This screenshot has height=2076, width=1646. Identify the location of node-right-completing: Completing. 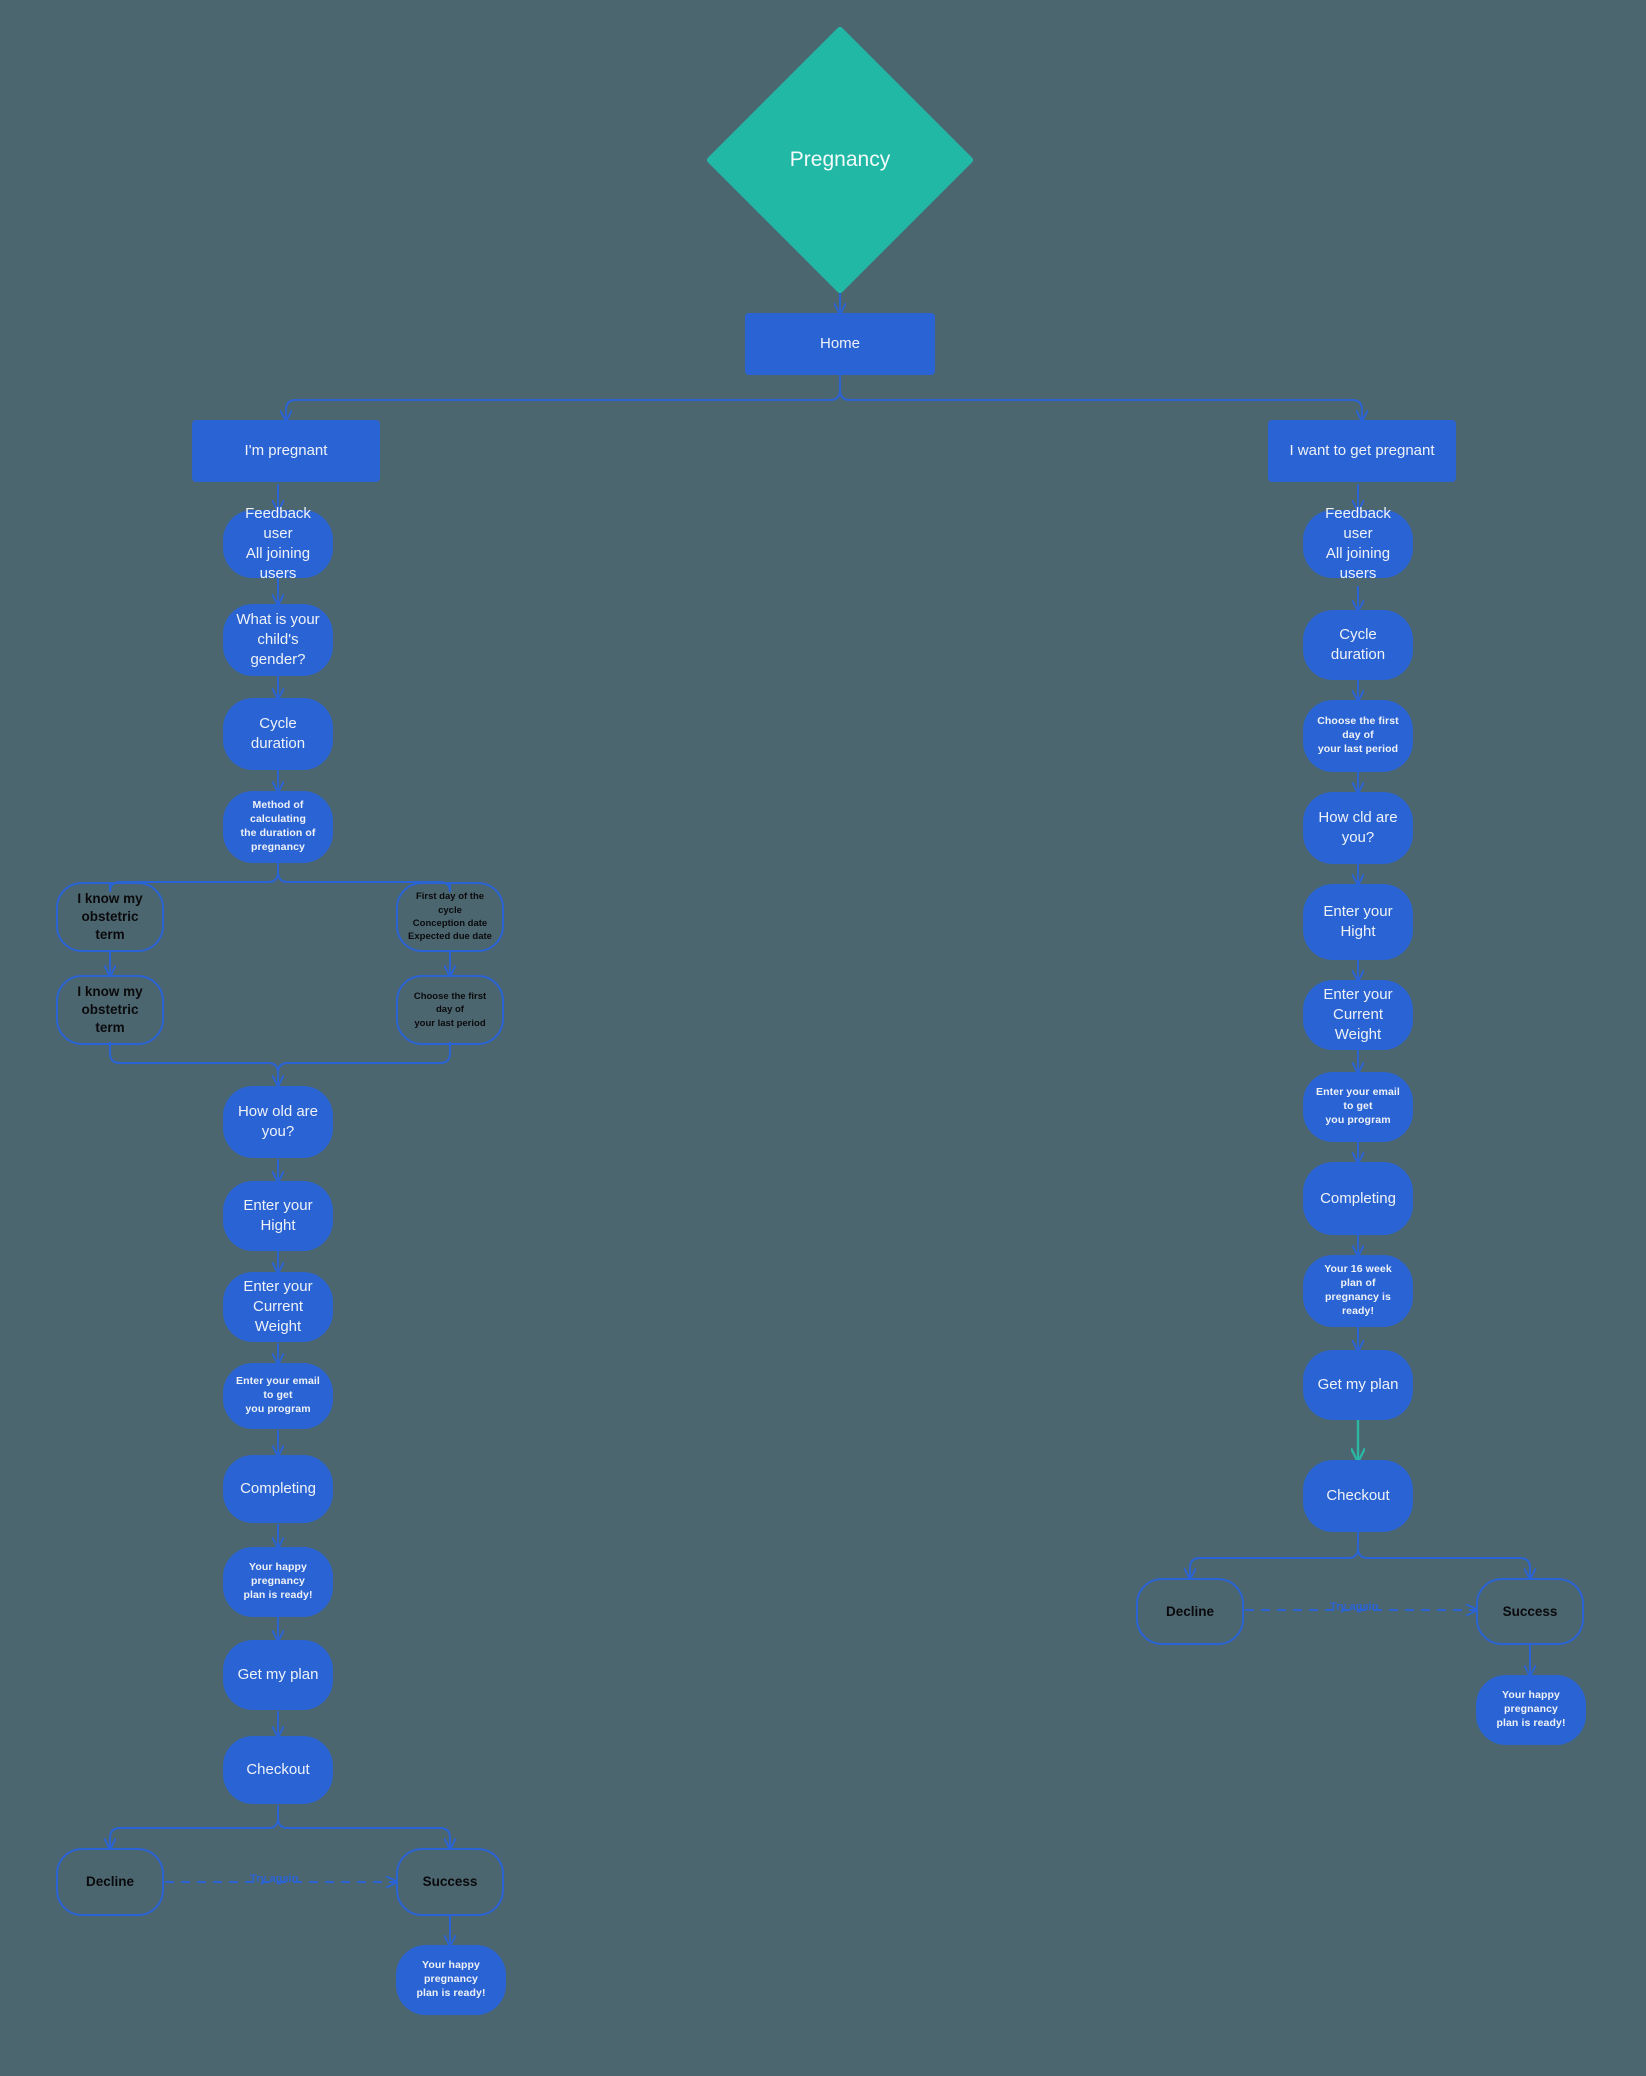
(1358, 1198).